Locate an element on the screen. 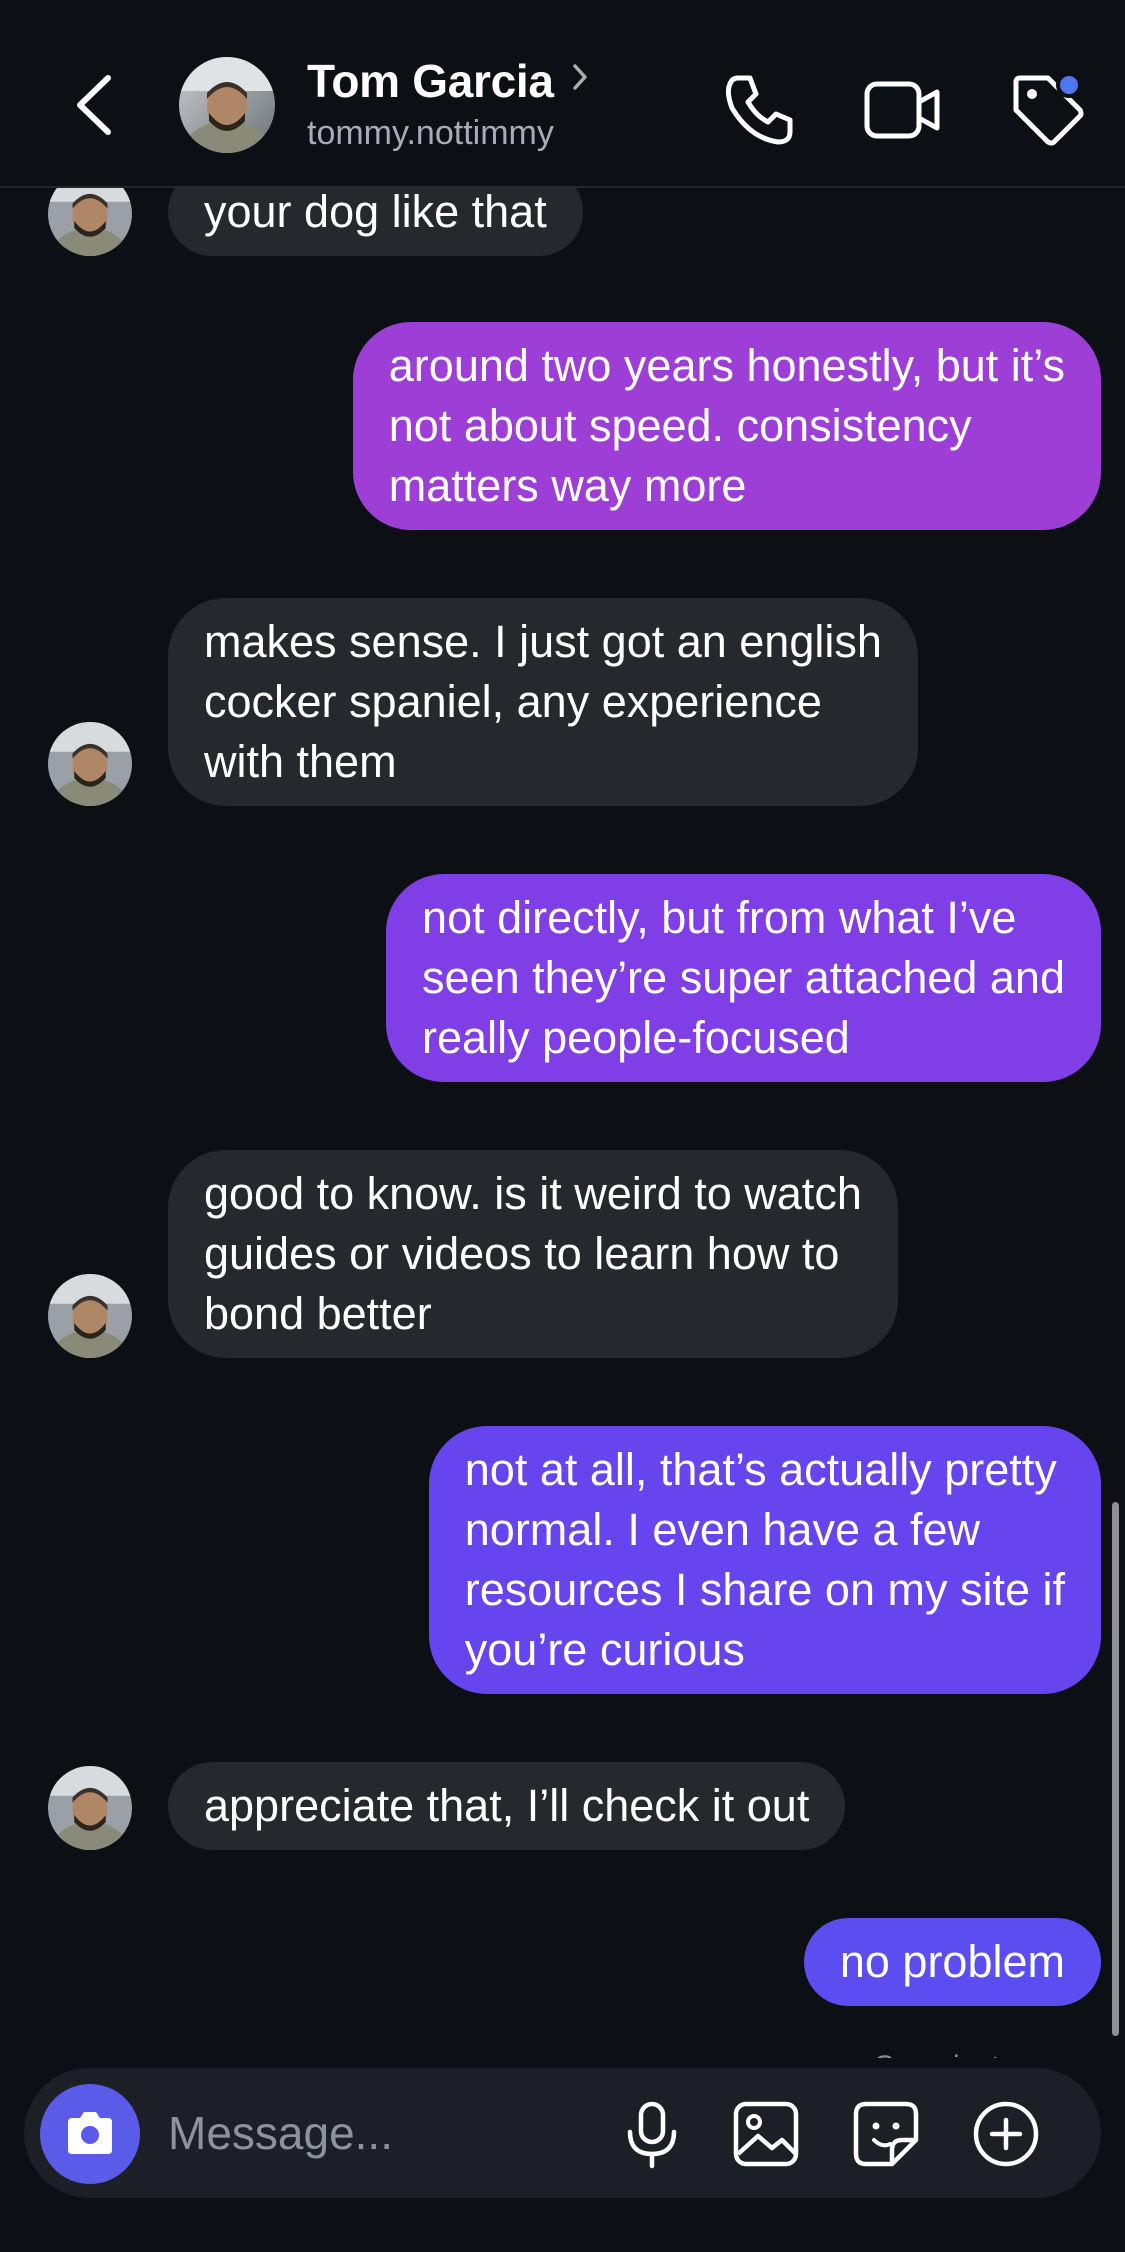 The height and width of the screenshot is (2252, 1125). message-text-line: your dog like that is located at coordinates (375, 212).